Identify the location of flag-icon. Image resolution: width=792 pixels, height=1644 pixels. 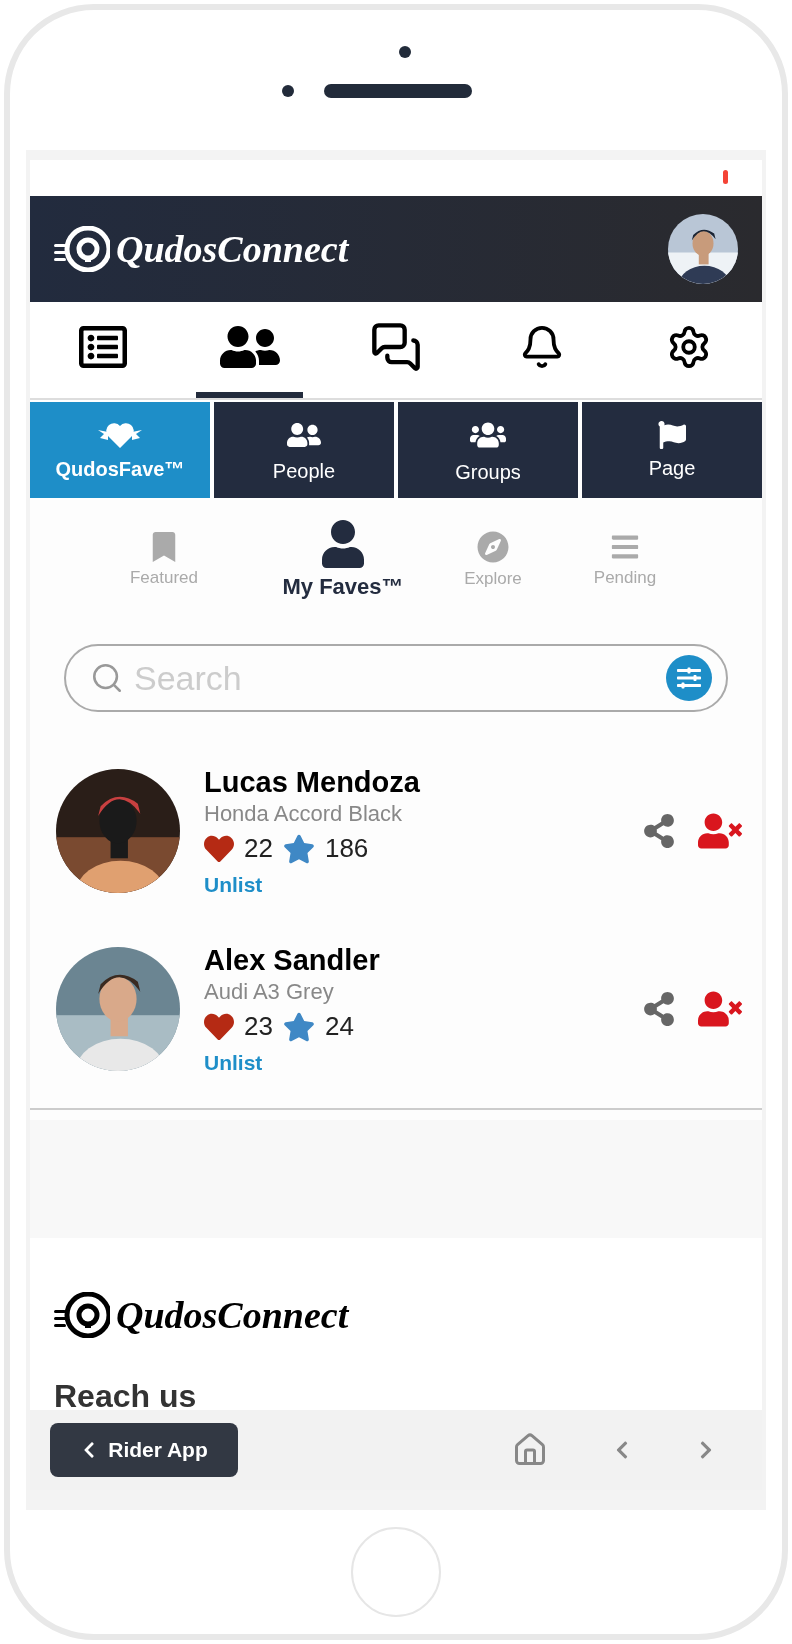
(672, 434).